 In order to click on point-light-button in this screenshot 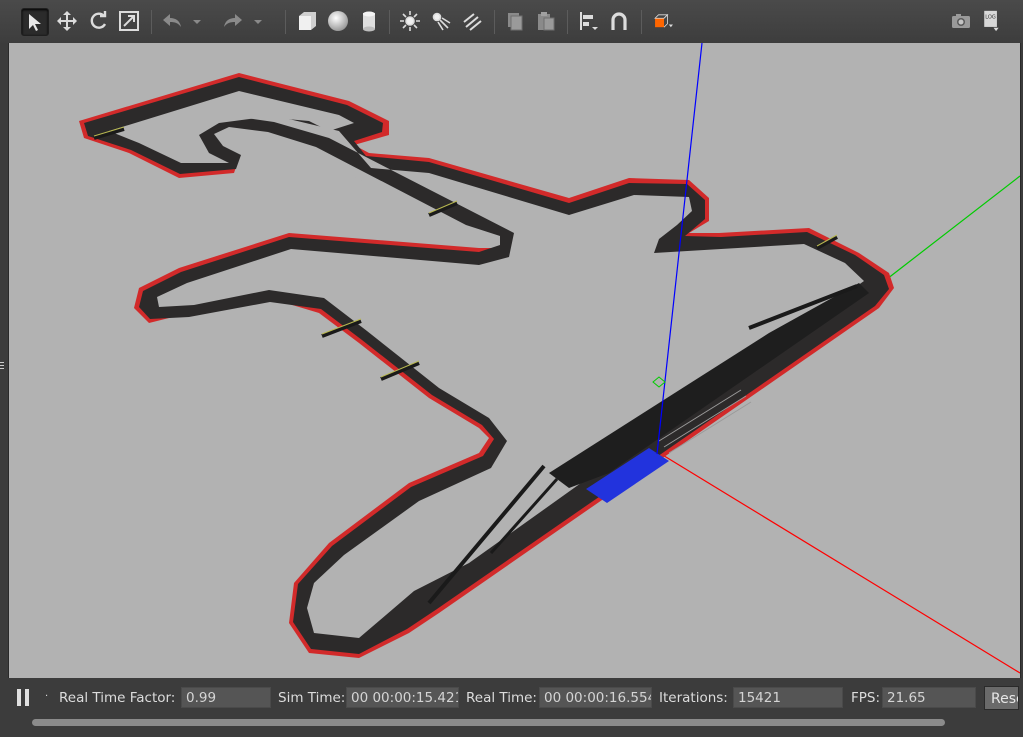, I will do `click(410, 21)`.